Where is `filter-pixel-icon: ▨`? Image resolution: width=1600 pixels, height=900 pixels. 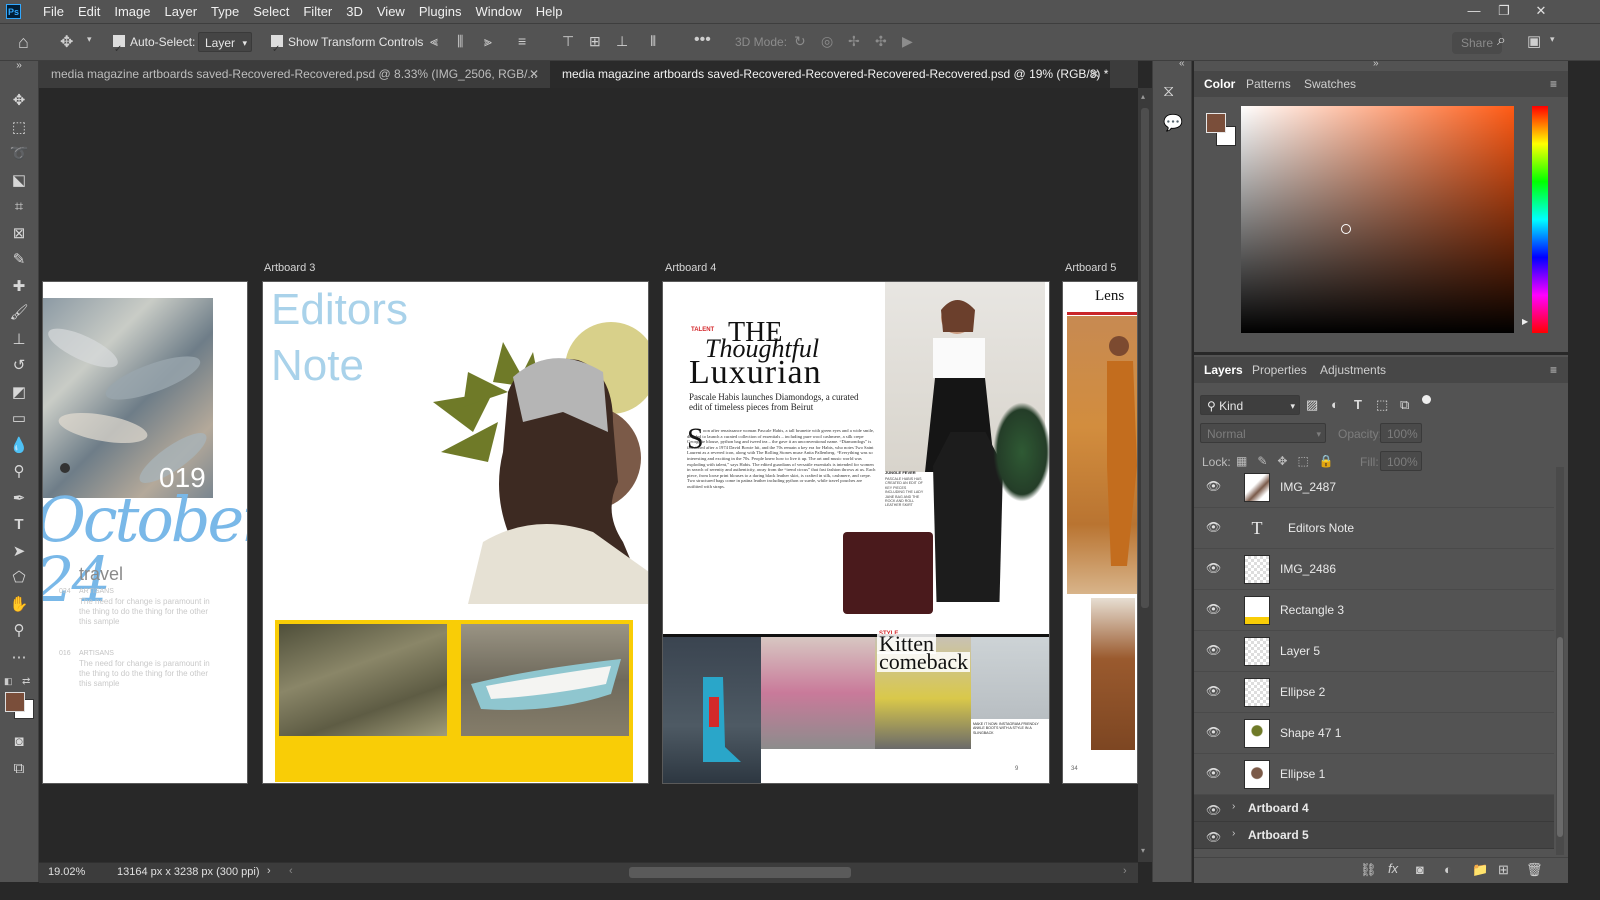
filter-pixel-icon: ▨ is located at coordinates (1312, 405).